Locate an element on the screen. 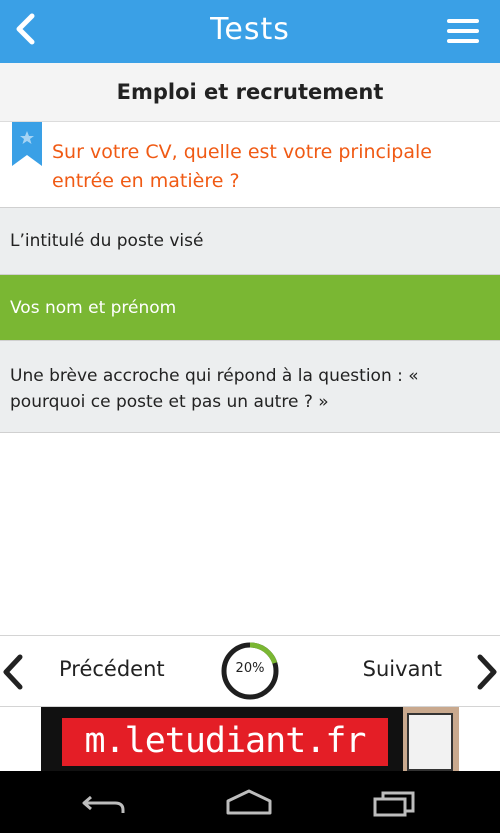 Image resolution: width=500 pixels, height=833 pixels. system-home-button is located at coordinates (249, 803).